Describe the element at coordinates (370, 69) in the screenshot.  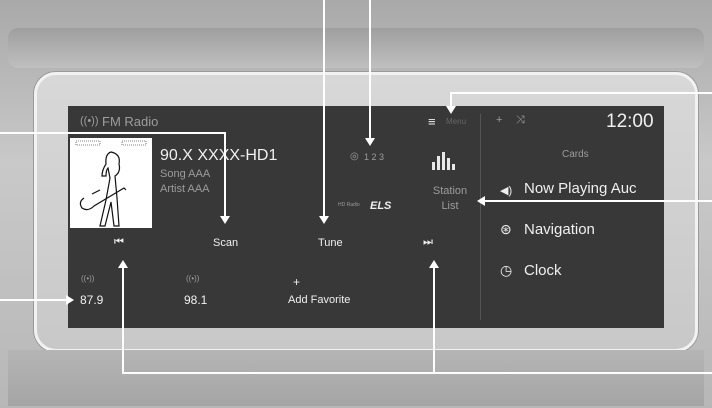
I see `callout-hd-line` at that location.